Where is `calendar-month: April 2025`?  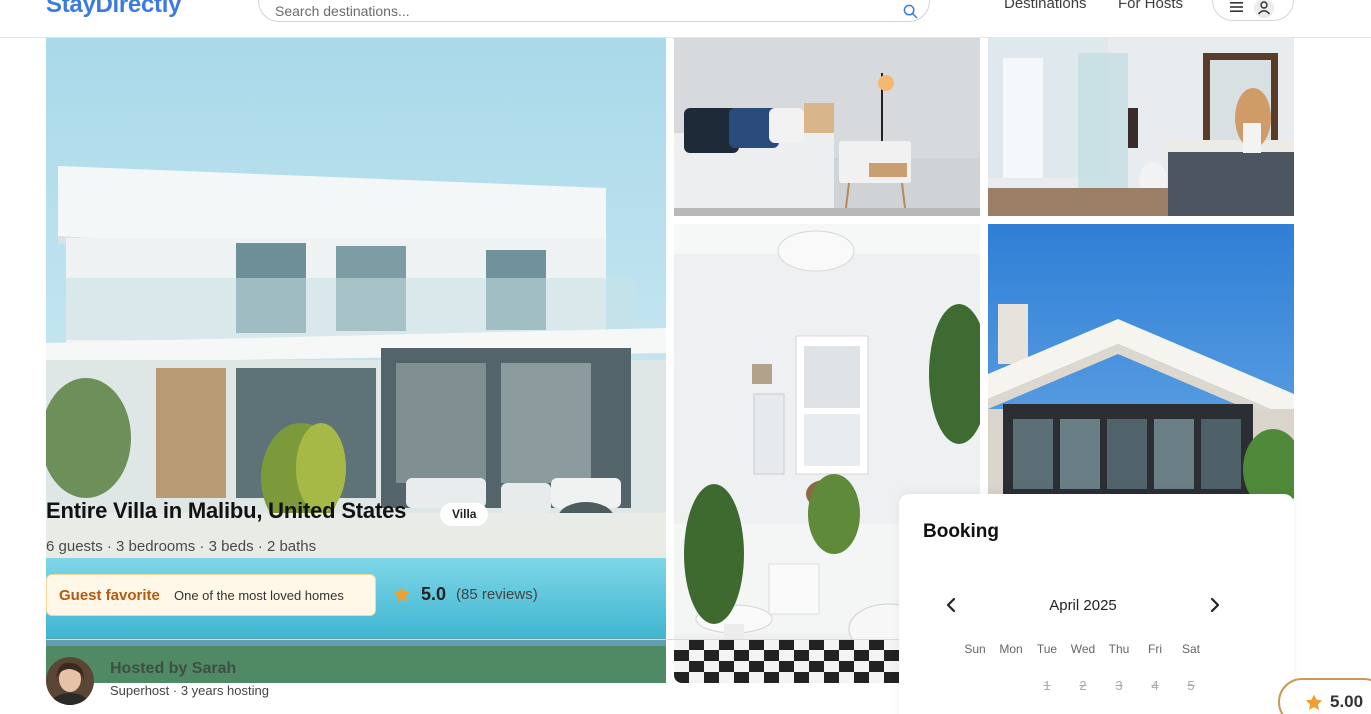
calendar-month: April 2025 is located at coordinates (1083, 605).